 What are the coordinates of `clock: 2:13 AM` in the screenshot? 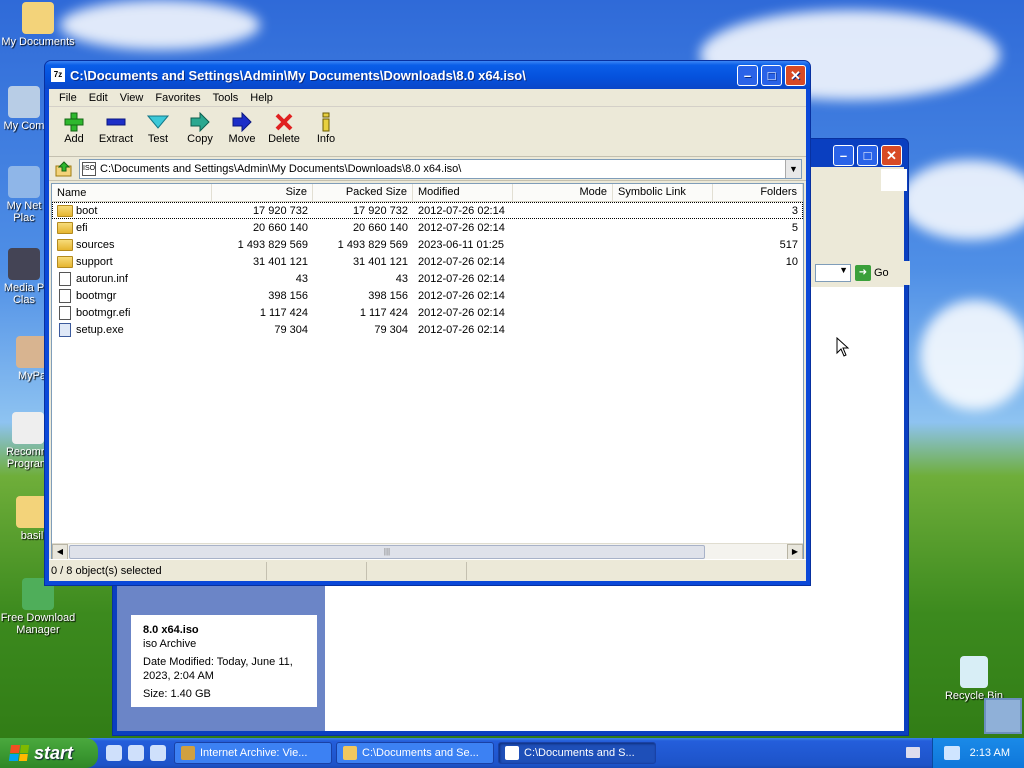 It's located at (990, 753).